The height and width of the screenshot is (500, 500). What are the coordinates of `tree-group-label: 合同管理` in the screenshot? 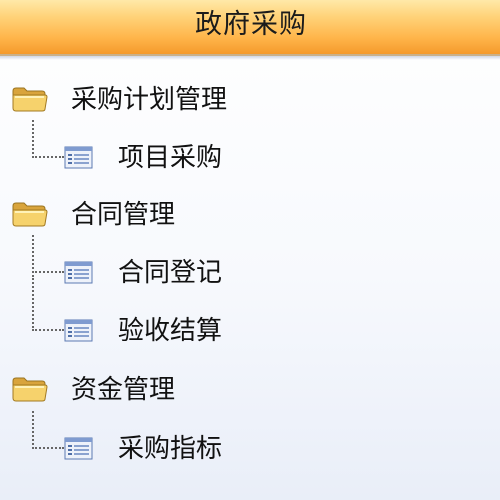 It's located at (123, 215).